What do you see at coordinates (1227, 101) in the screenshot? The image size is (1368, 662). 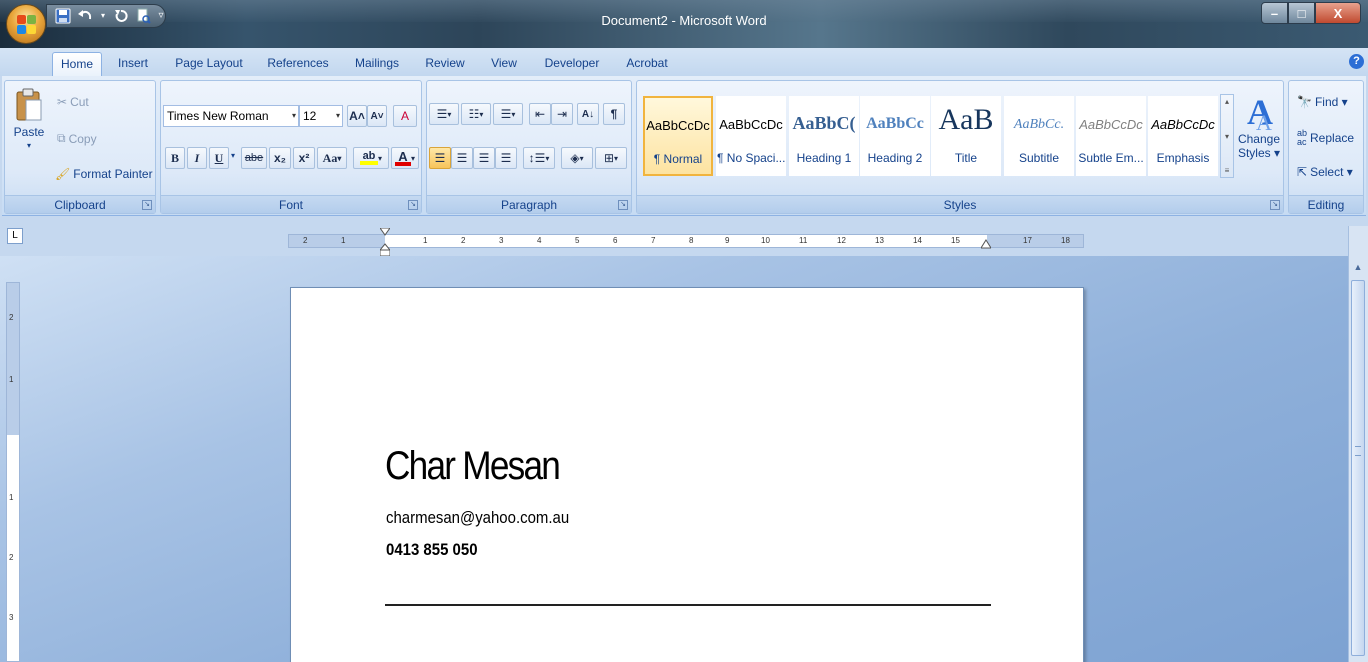 I see `scroll-up-icon: ▴` at bounding box center [1227, 101].